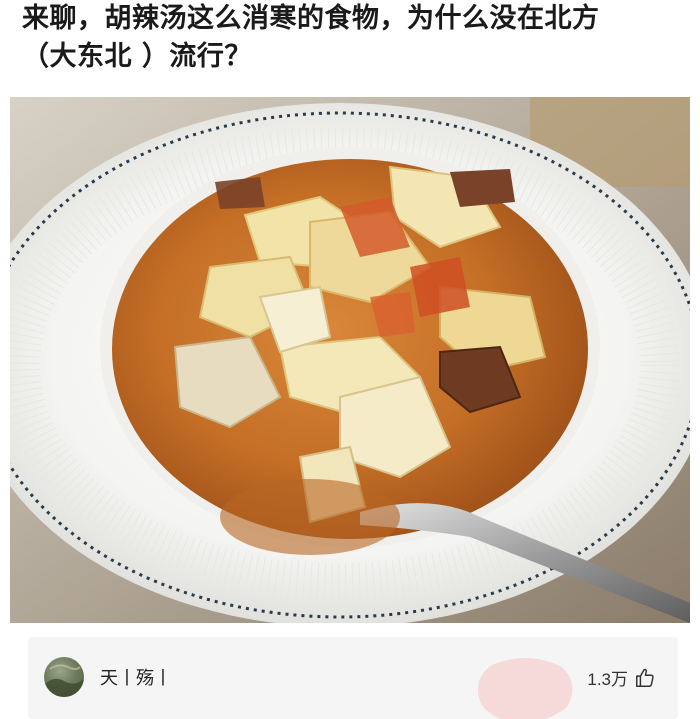 The width and height of the screenshot is (700, 719). I want to click on question-title: 来聊，胡辣汤这么消寒的食物，为什么没在北方 （大东北 ）流行？, so click(357, 38).